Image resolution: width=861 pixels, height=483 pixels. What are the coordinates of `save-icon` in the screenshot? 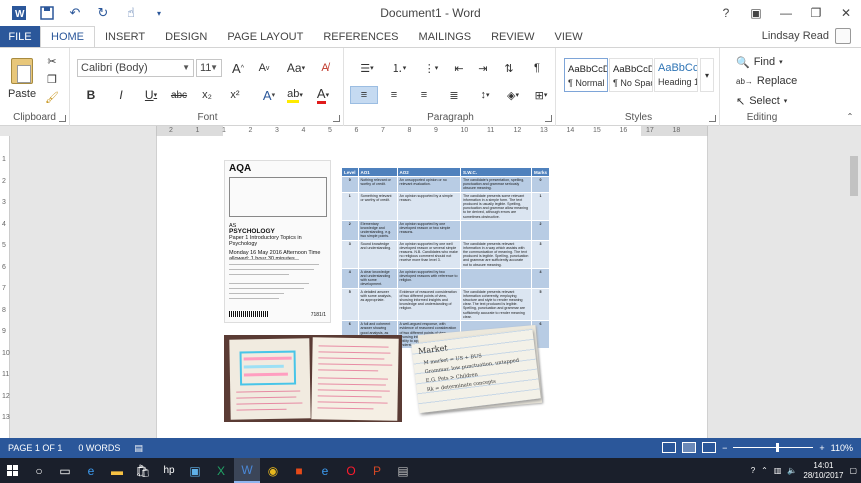 It's located at (47, 13).